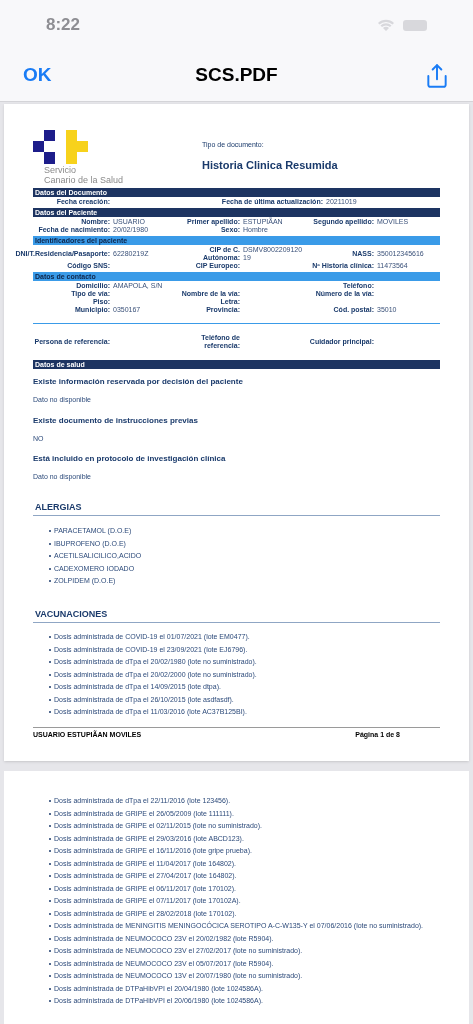 This screenshot has height=1024, width=473. I want to click on question-heading: Existe documento de instrucciones previas, so click(116, 420).